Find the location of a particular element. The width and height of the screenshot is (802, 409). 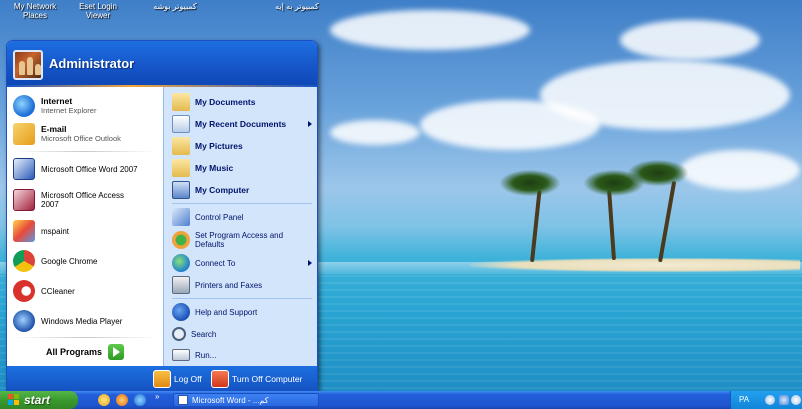

system-label: Set Program Access and Defaults is located at coordinates (239, 240).